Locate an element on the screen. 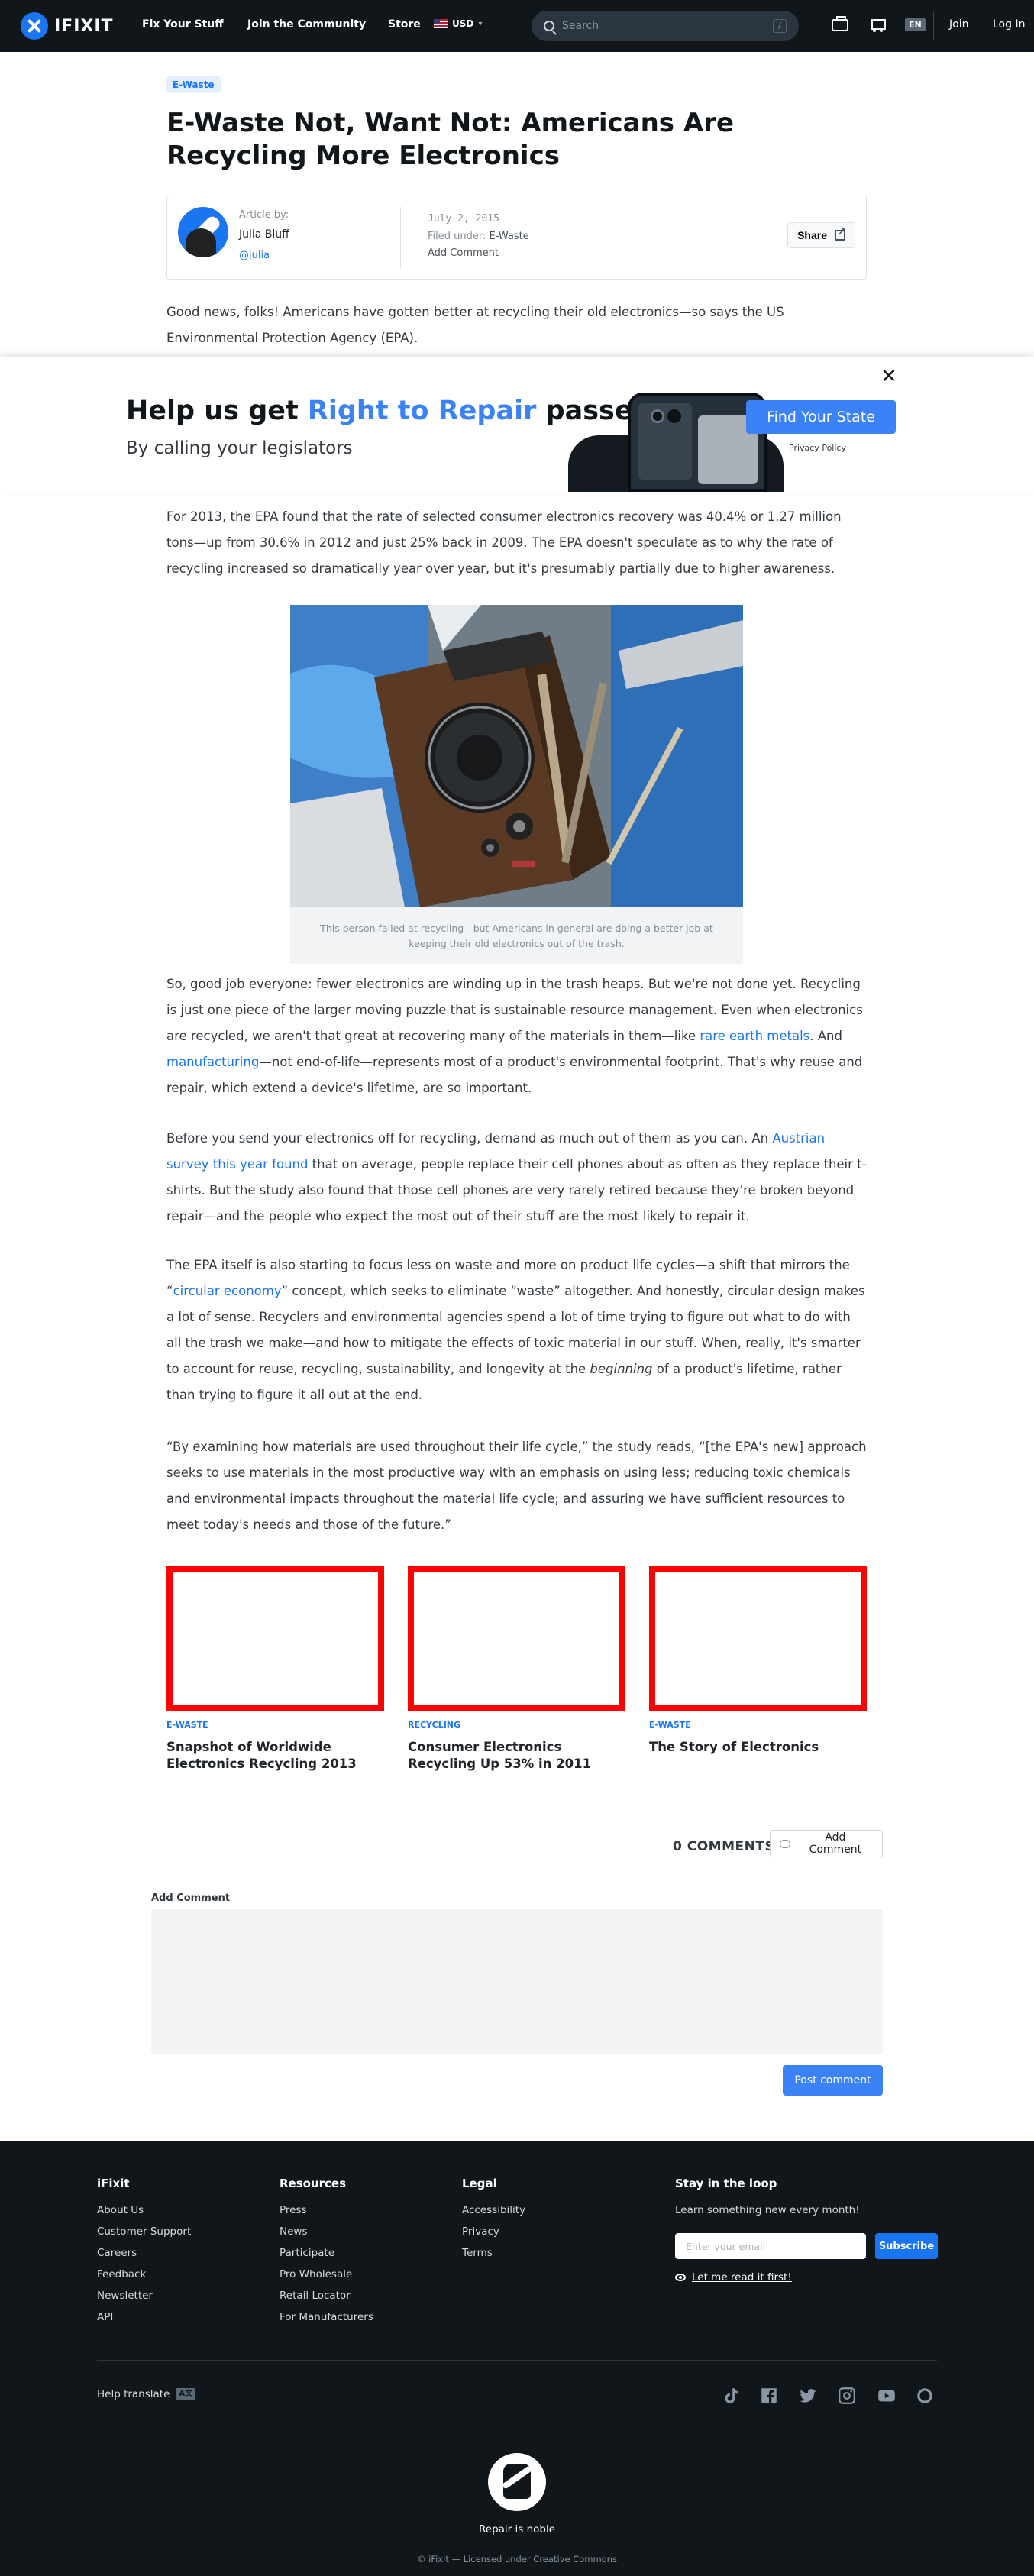  read-first-link: Let me read it first! is located at coordinates (733, 2277).